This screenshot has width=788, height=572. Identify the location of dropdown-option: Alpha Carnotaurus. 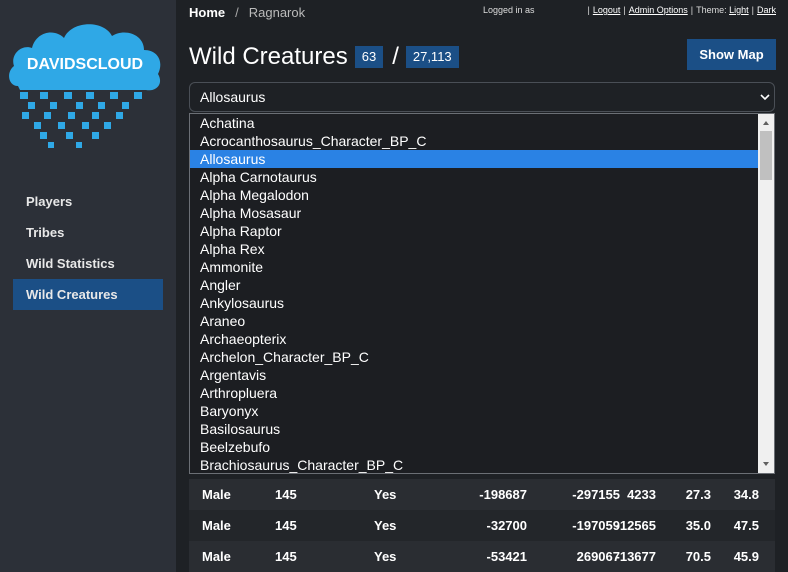
(482, 177).